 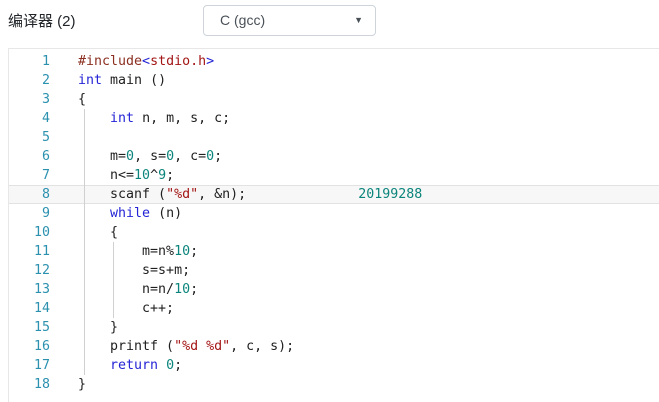 I want to click on code-token-pl: (n), so click(x=166, y=213).